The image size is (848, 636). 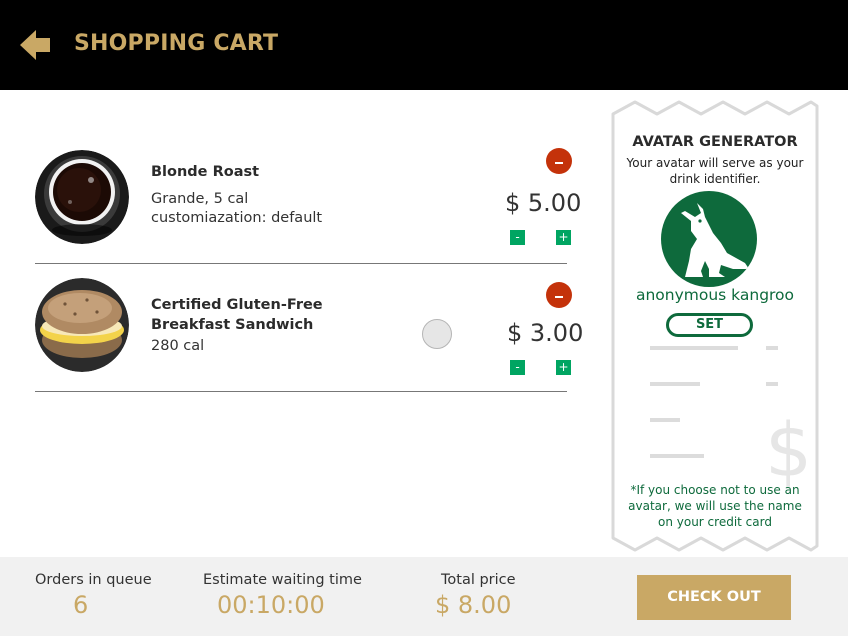 What do you see at coordinates (81, 605) in the screenshot?
I see `queue-value: 6` at bounding box center [81, 605].